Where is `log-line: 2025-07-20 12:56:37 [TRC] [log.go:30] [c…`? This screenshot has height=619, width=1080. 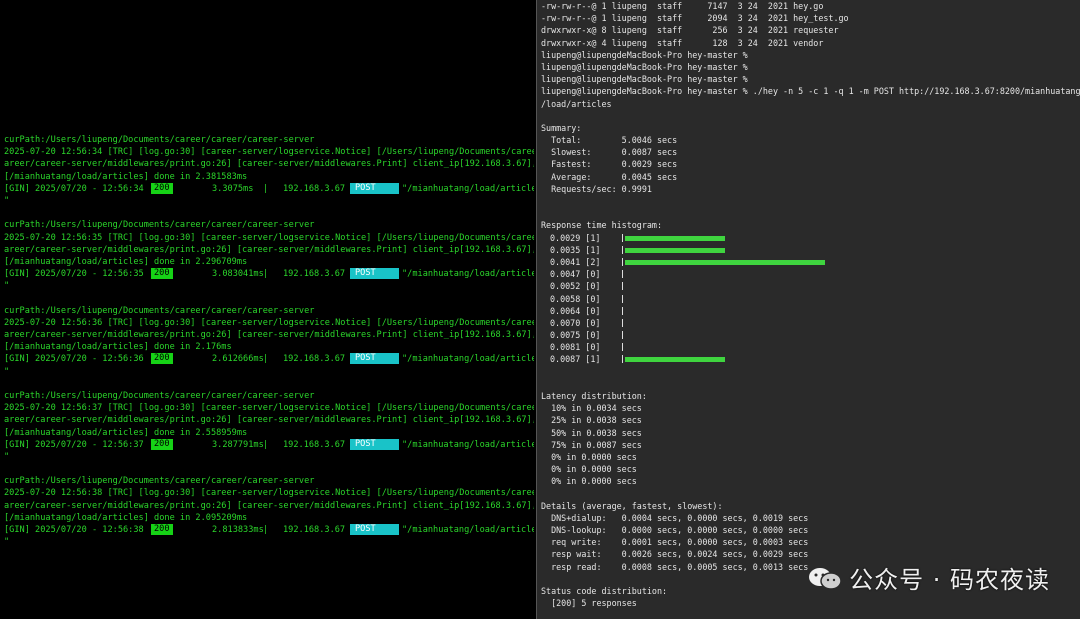 log-line: 2025-07-20 12:56:37 [TRC] [log.go:30] [c… is located at coordinates (269, 408).